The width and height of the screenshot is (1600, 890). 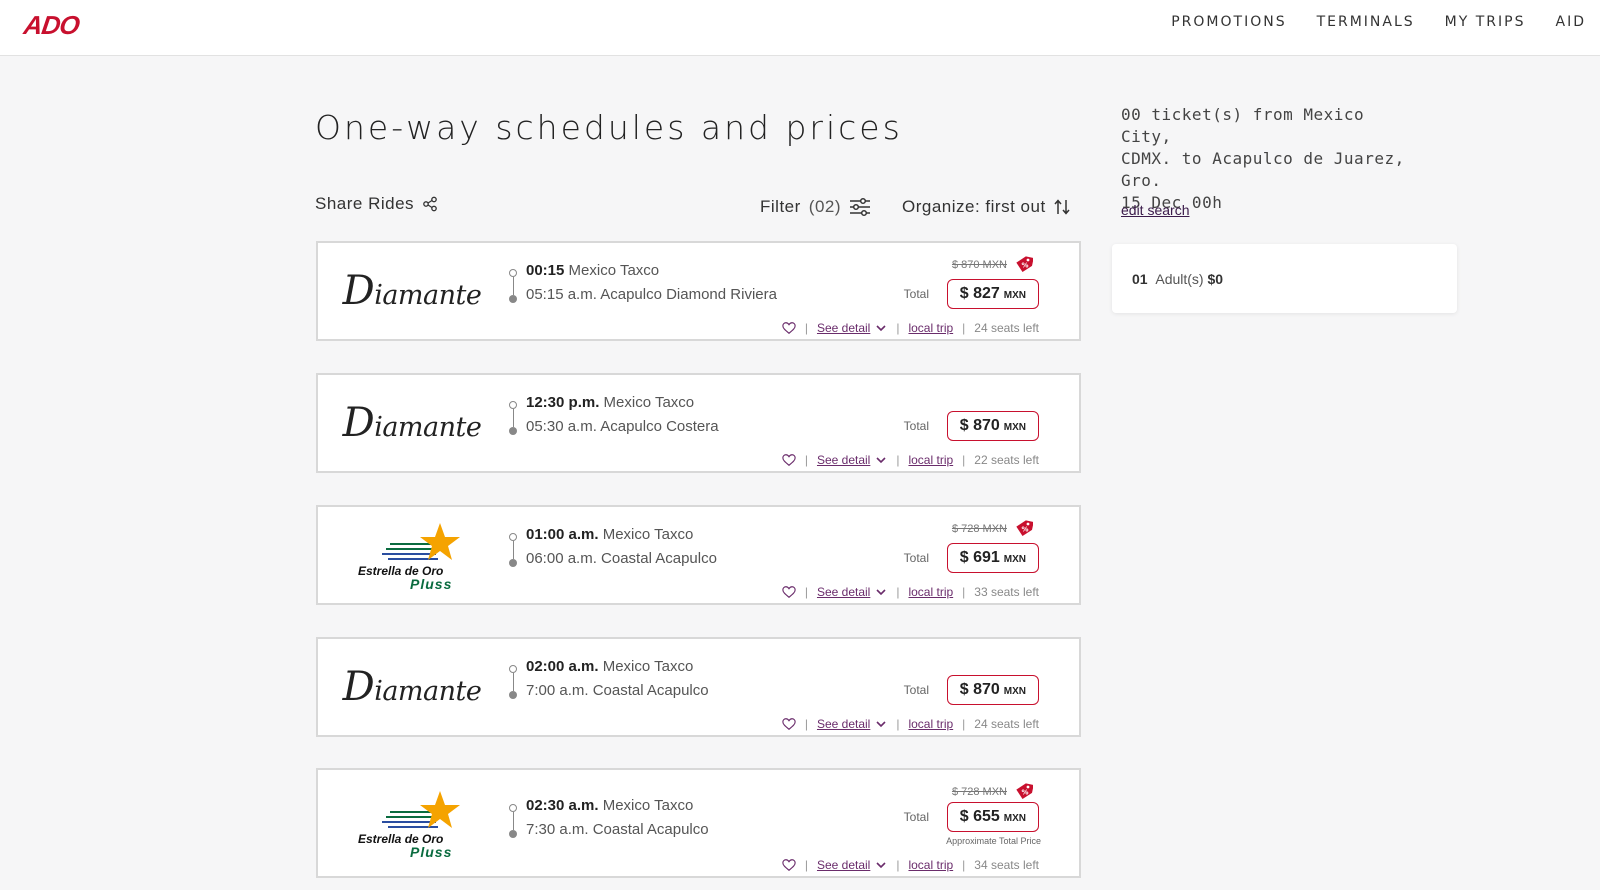 I want to click on edit-search-link: edit search, so click(x=1155, y=210).